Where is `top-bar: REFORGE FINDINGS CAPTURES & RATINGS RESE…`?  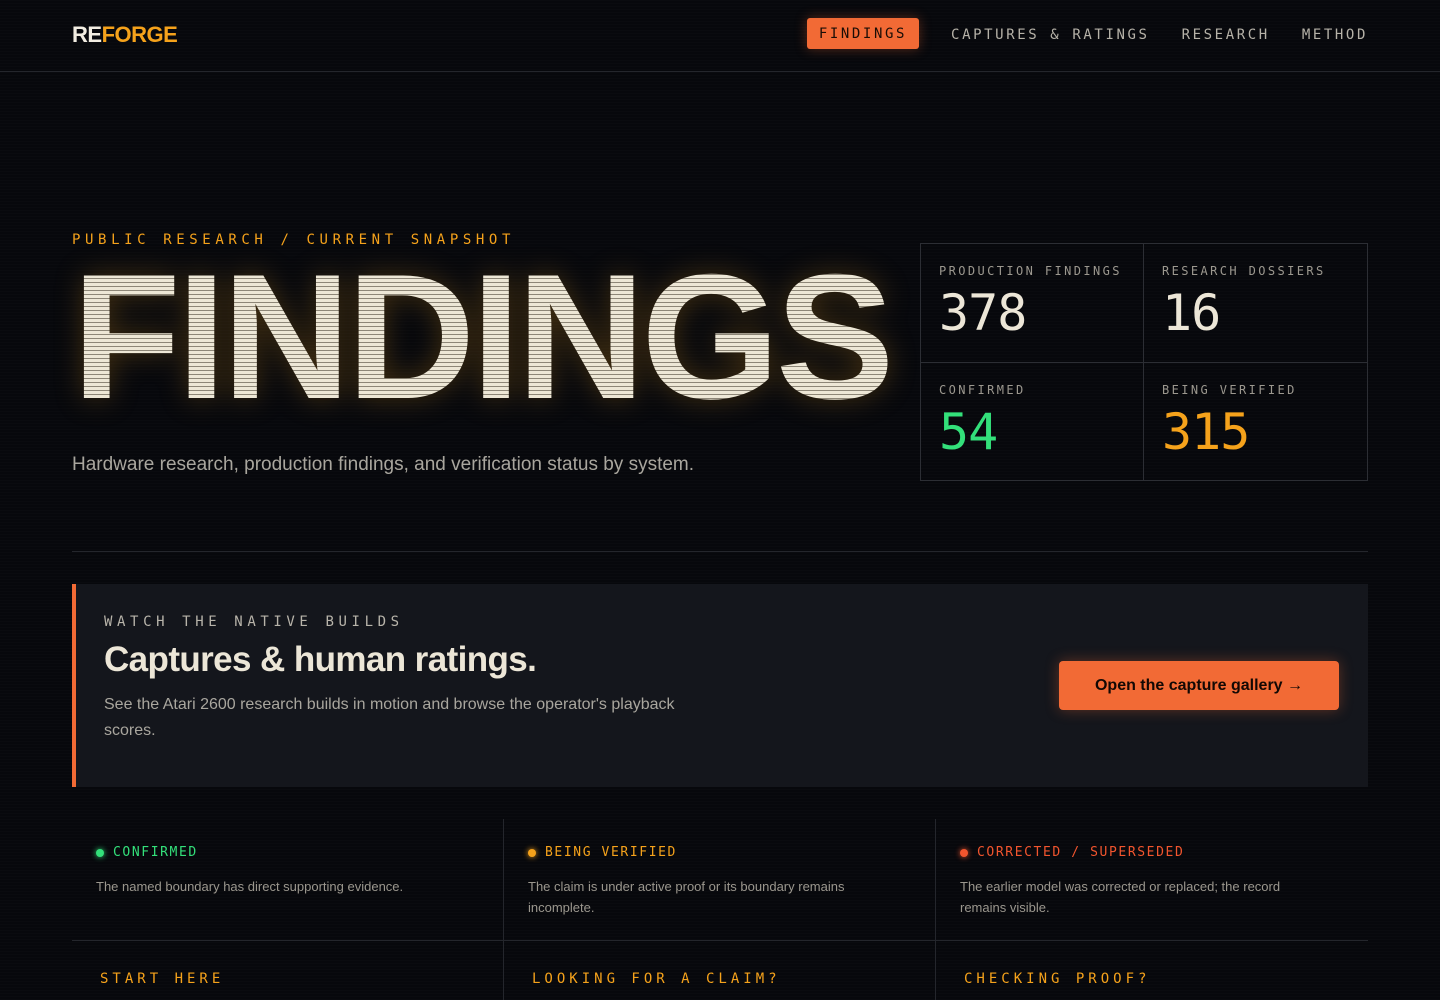 top-bar: REFORGE FINDINGS CAPTURES & RATINGS RESE… is located at coordinates (720, 36).